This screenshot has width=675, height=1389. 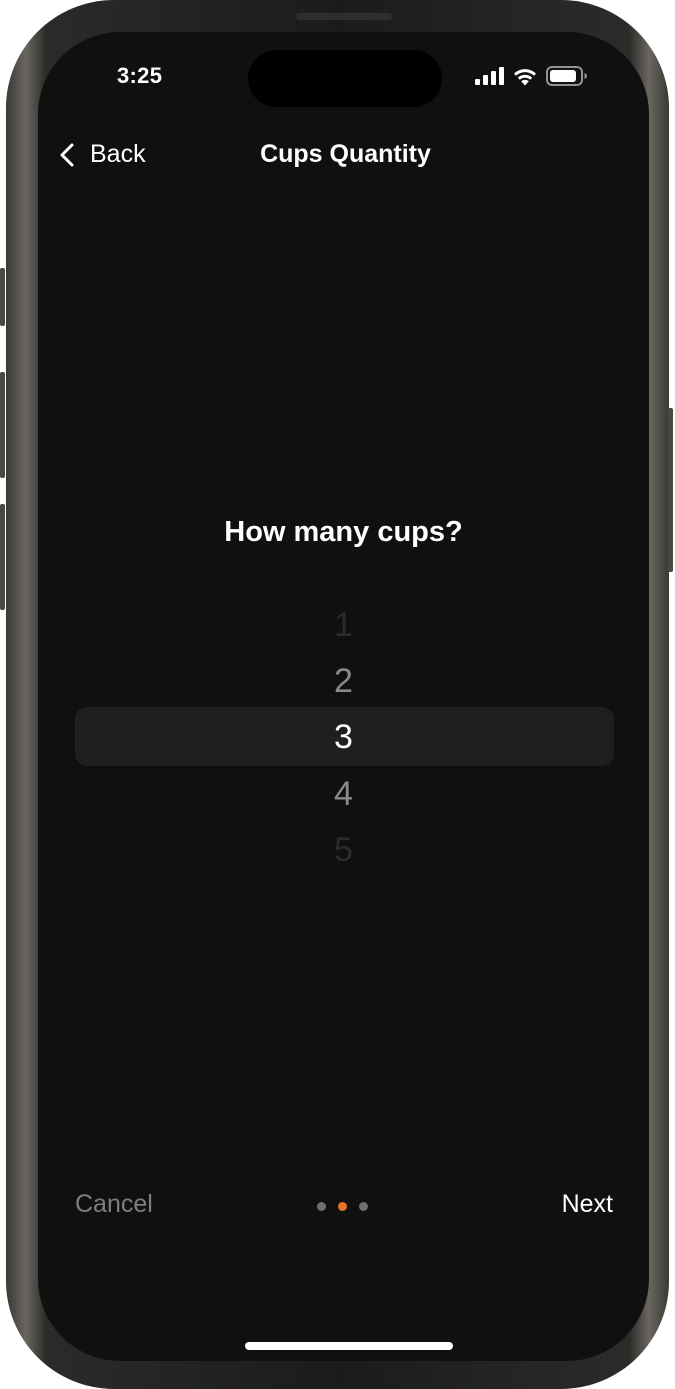 I want to click on page-title: Cups Quantity, so click(x=345, y=154).